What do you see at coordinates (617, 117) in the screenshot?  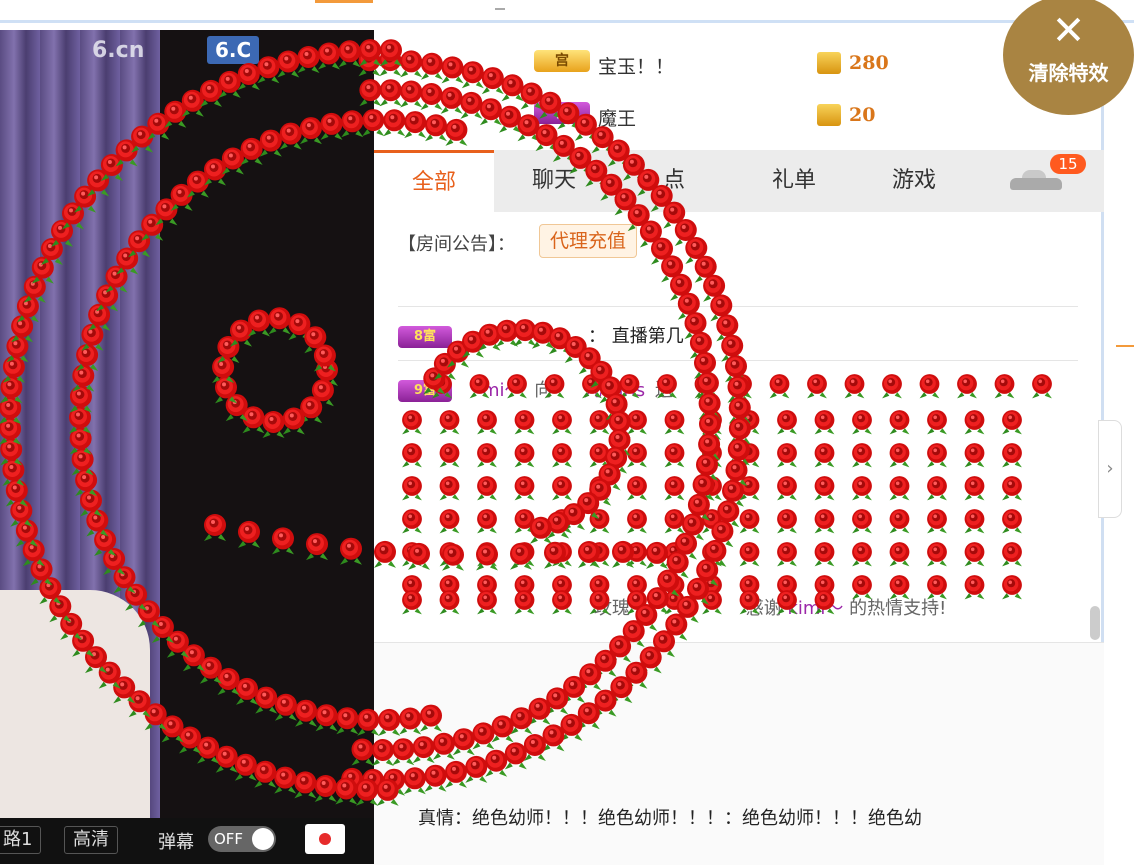 I see `rank-name: 魔王` at bounding box center [617, 117].